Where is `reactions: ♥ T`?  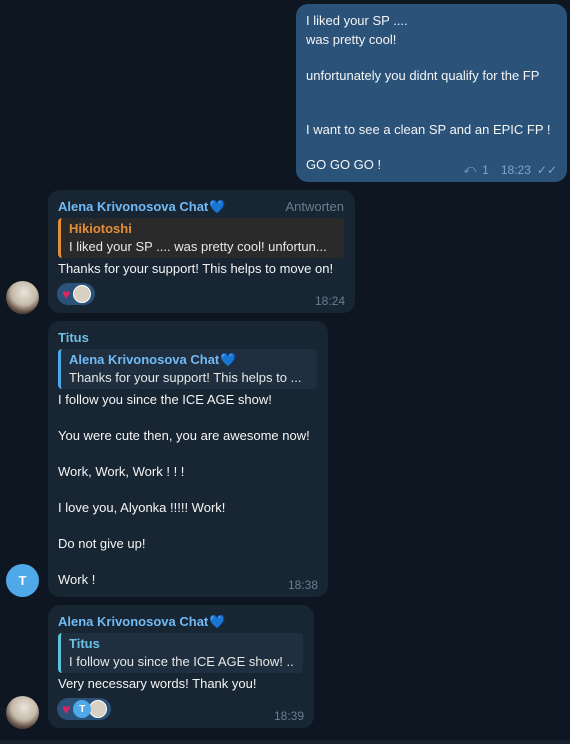
reactions: ♥ T is located at coordinates (84, 709).